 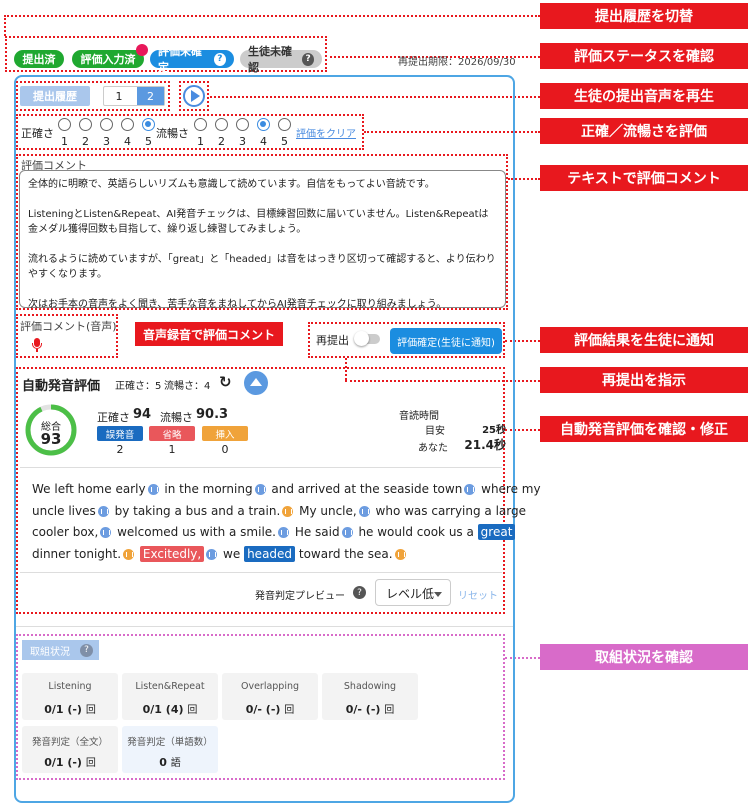 I want to click on chevron-down-icon, so click(x=438, y=594).